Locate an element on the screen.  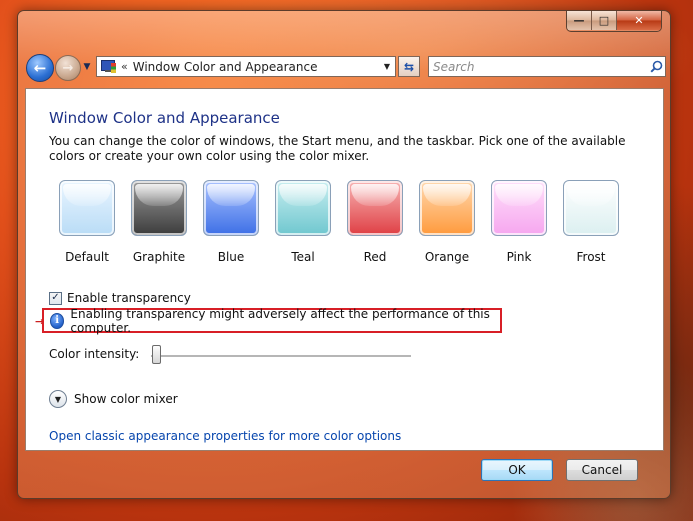
enable-transparency-row: ✓ Enable transparency is located at coordinates (120, 298).